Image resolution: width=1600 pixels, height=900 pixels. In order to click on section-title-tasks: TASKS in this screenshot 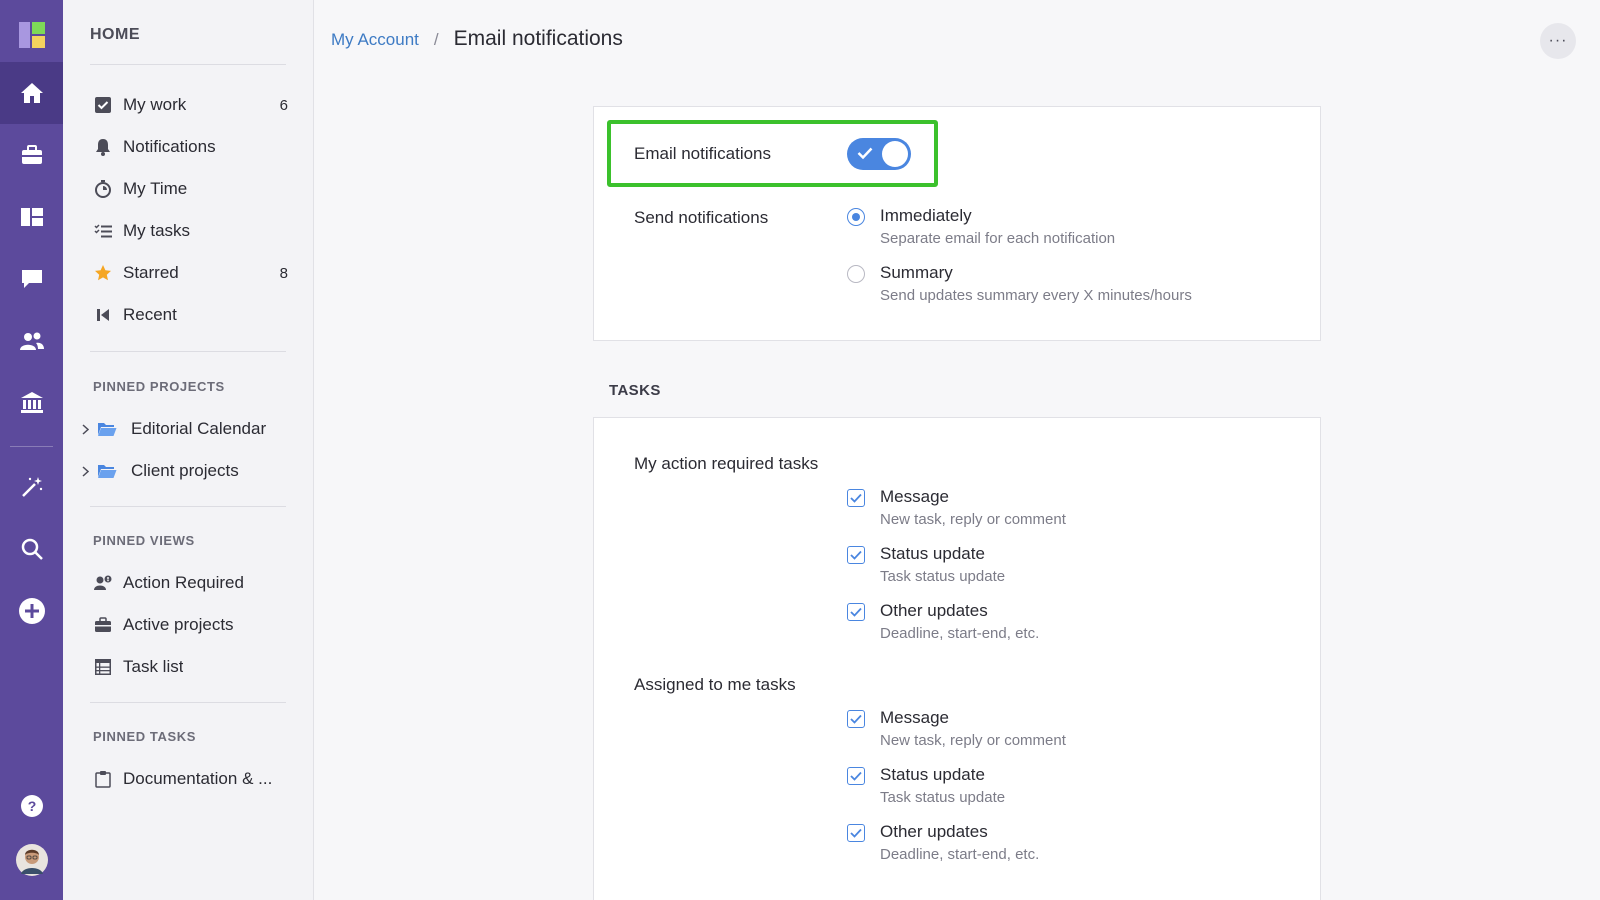, I will do `click(635, 390)`.